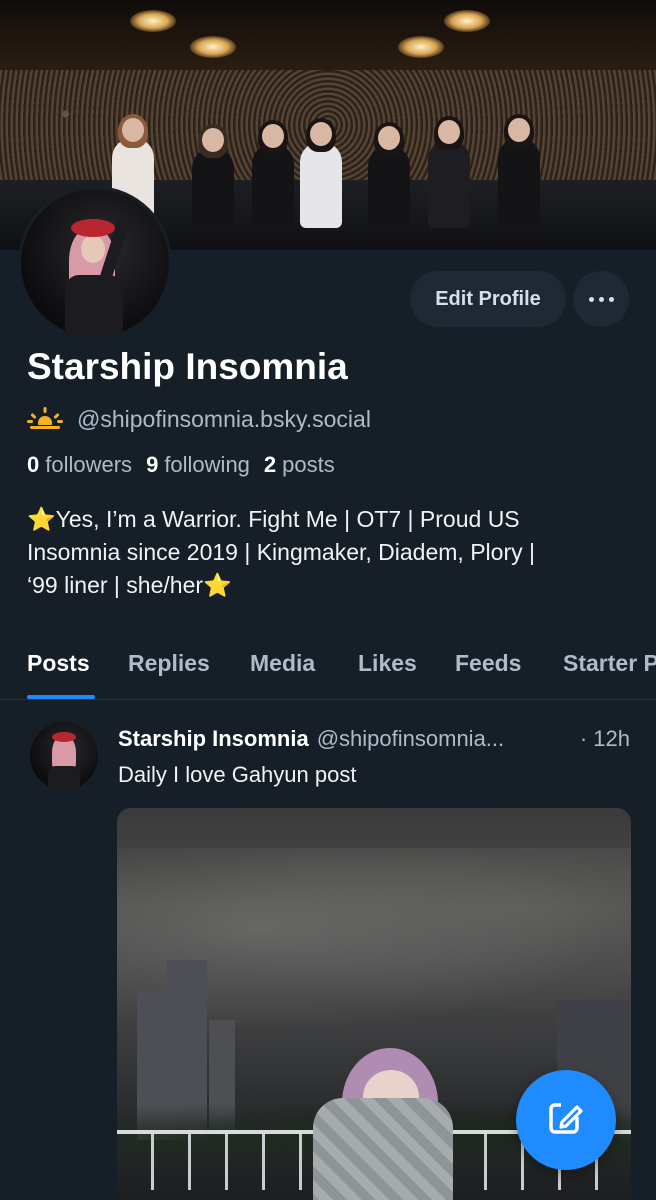  Describe the element at coordinates (64, 756) in the screenshot. I see `post-author-avatar` at that location.